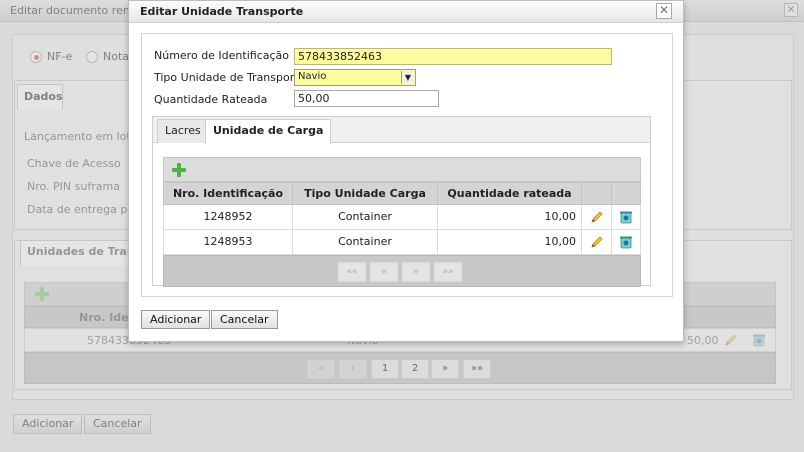 The width and height of the screenshot is (804, 452). I want to click on cell-nro: 1248952, so click(228, 217).